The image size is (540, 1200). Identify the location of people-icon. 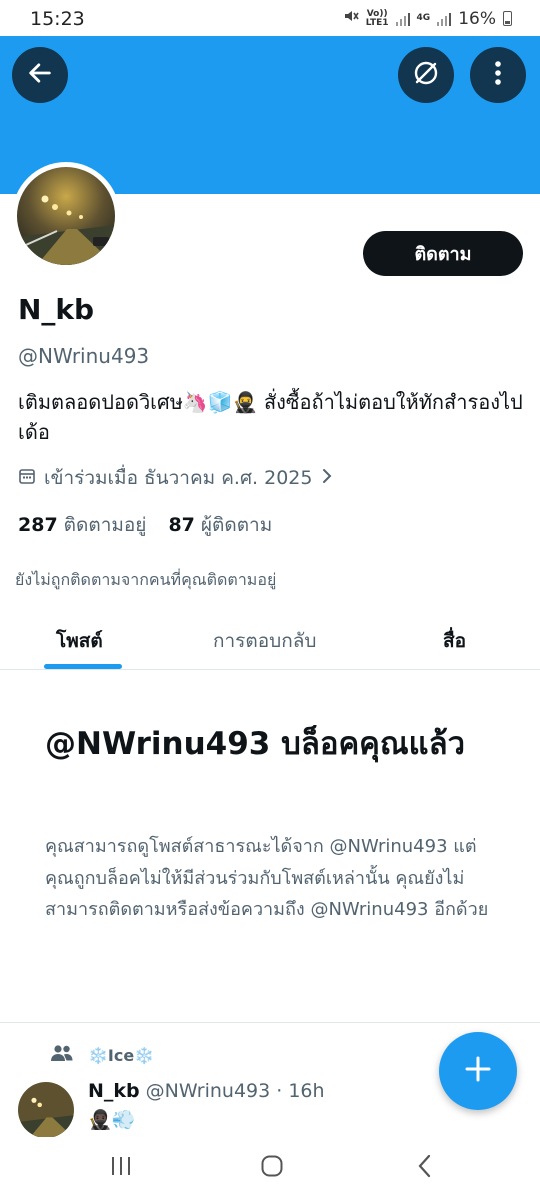
(62, 1055).